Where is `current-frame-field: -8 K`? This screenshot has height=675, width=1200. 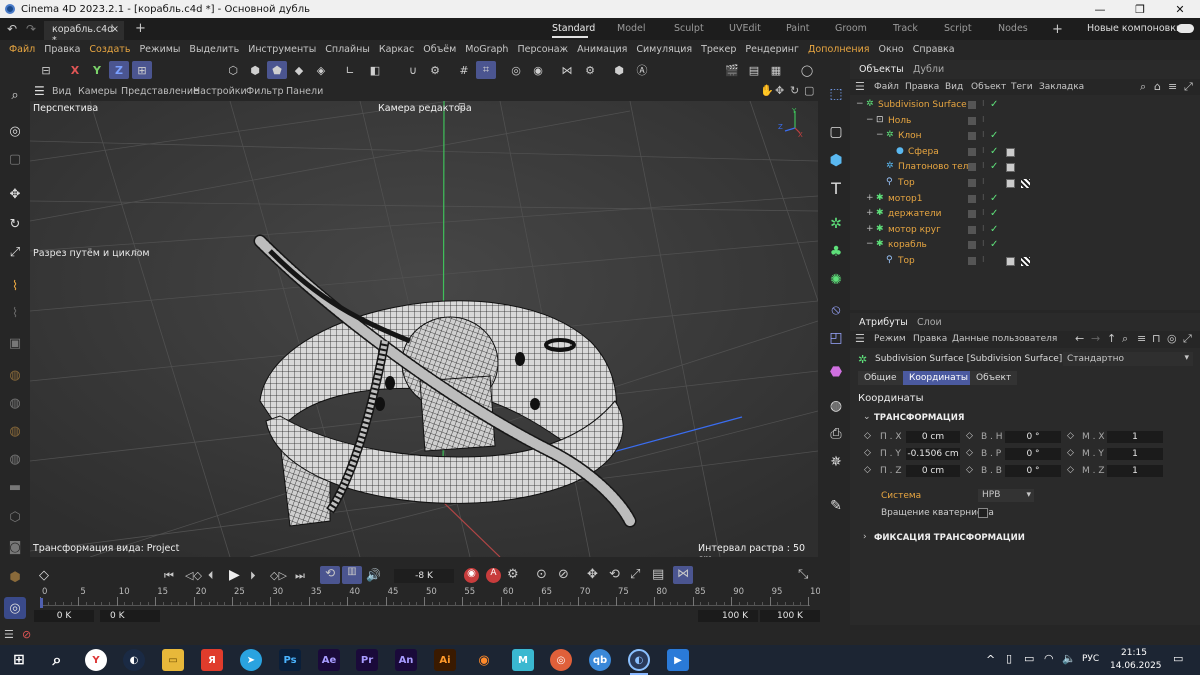 current-frame-field: -8 K is located at coordinates (424, 576).